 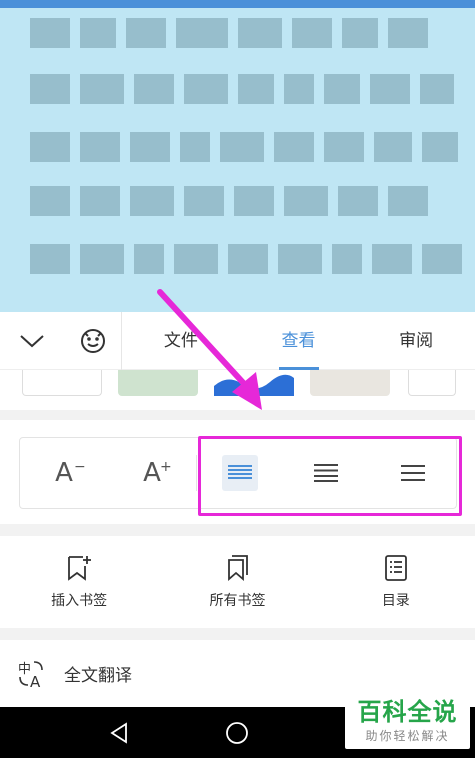 I want to click on font-control-group: A − A +, so click(x=238, y=473).